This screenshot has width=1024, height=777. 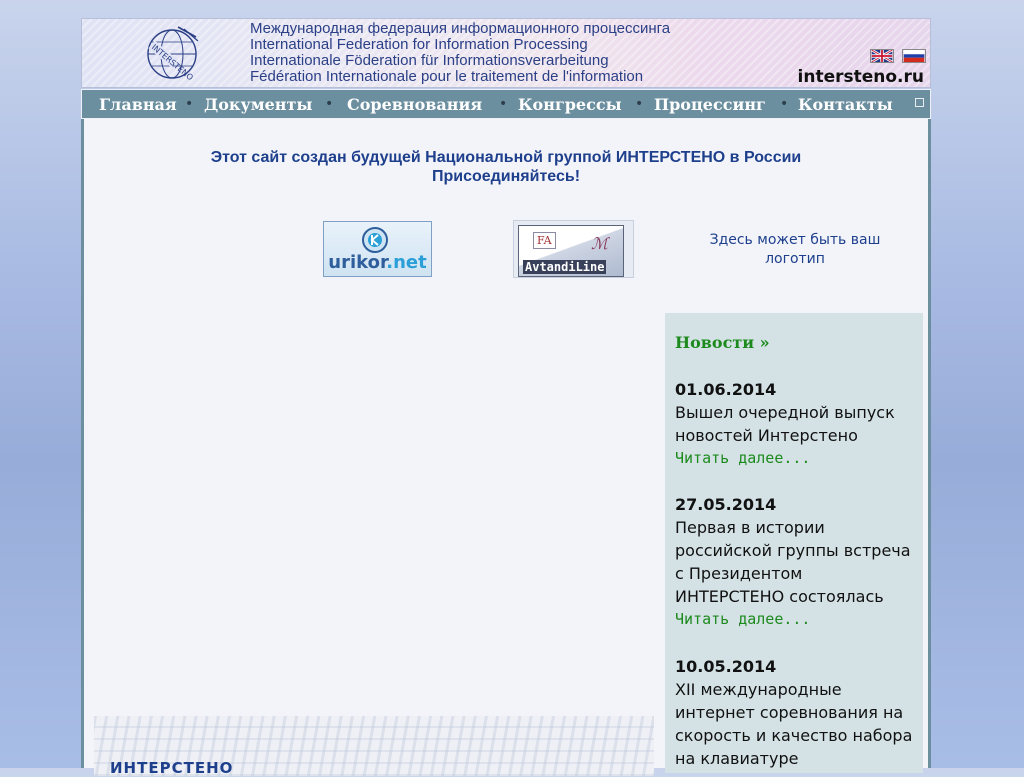 What do you see at coordinates (258, 104) in the screenshot?
I see `nav-item-documents: Документы` at bounding box center [258, 104].